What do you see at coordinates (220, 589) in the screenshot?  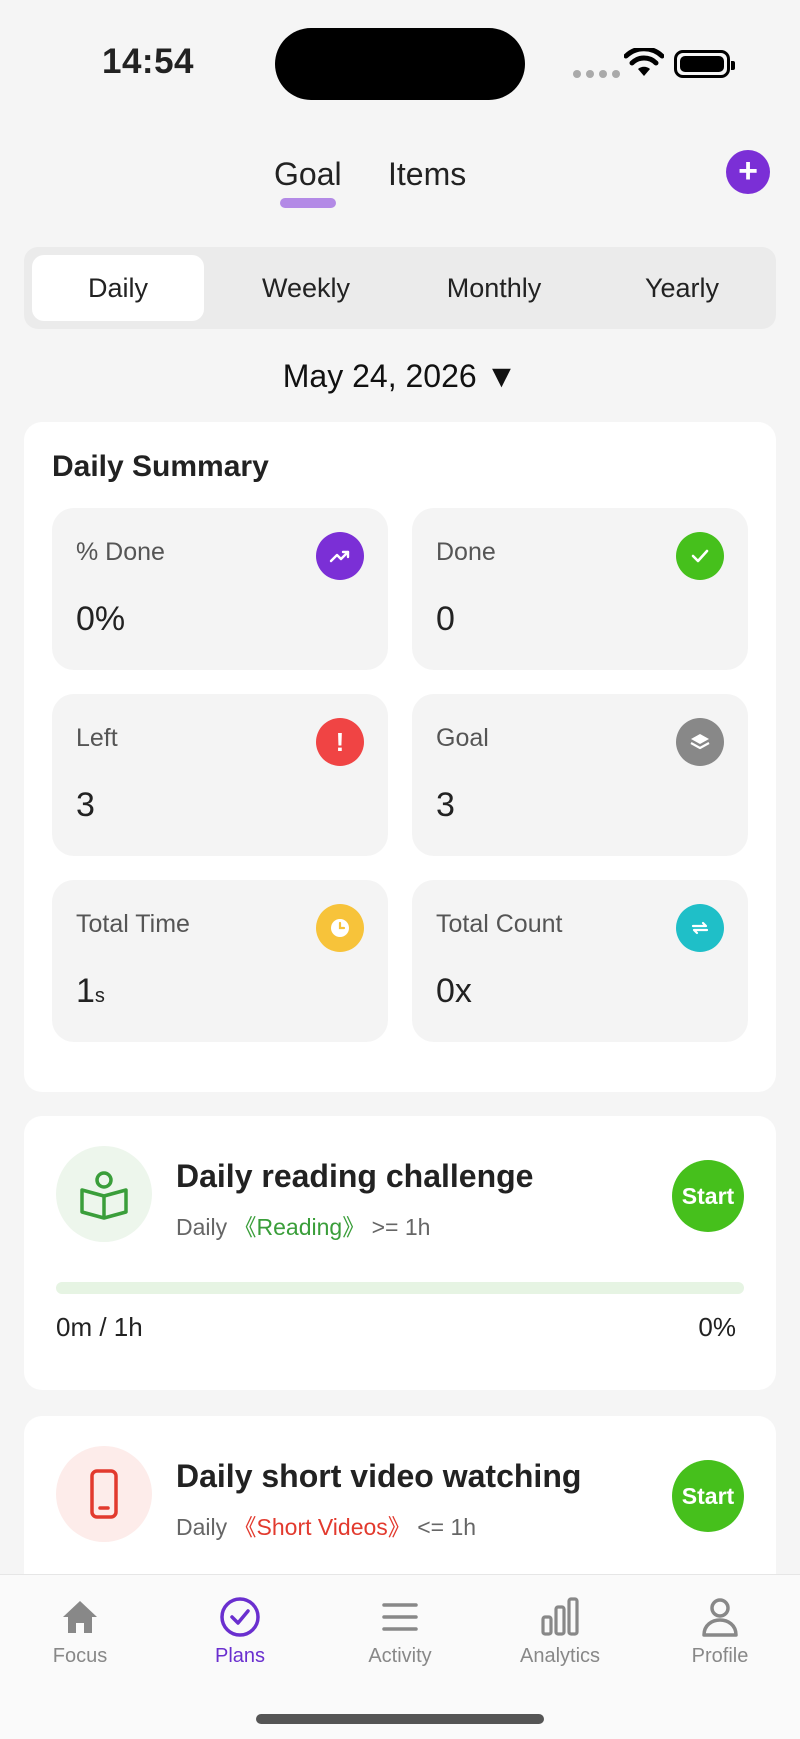 I see `stat-percent-done: % Done 0%` at bounding box center [220, 589].